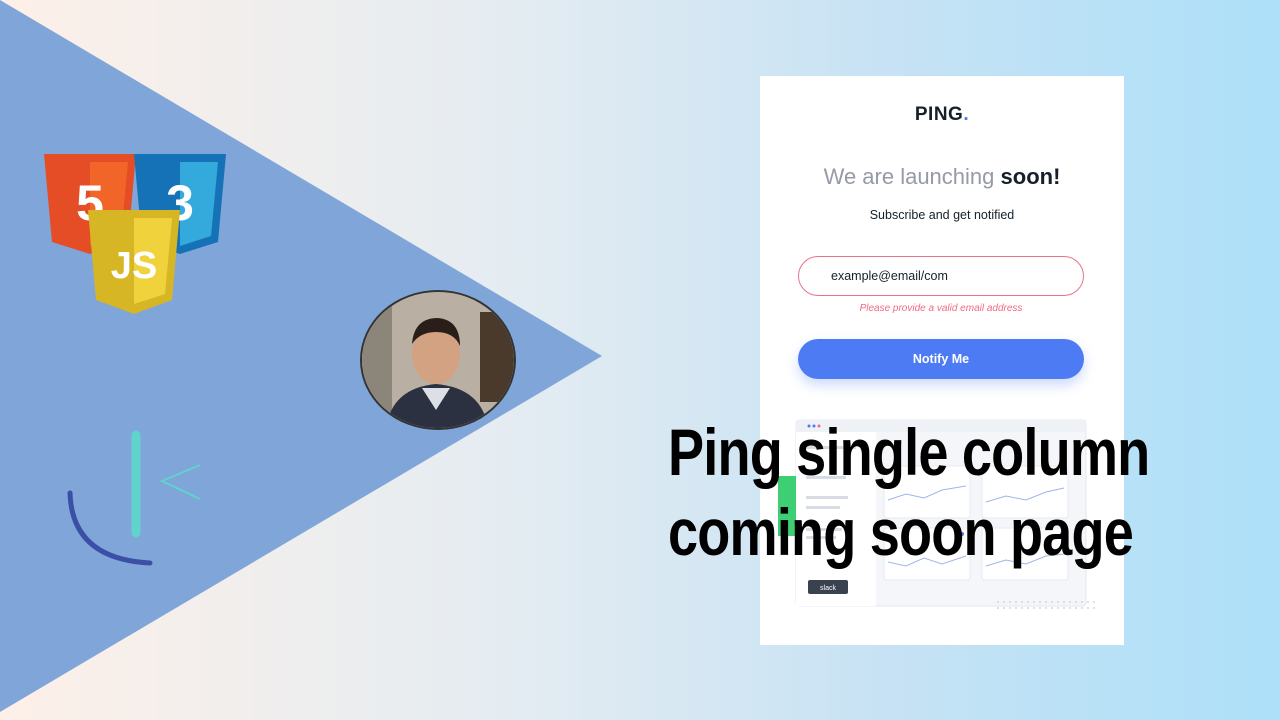  I want to click on video-title-line-2: coming soon page, so click(901, 532).